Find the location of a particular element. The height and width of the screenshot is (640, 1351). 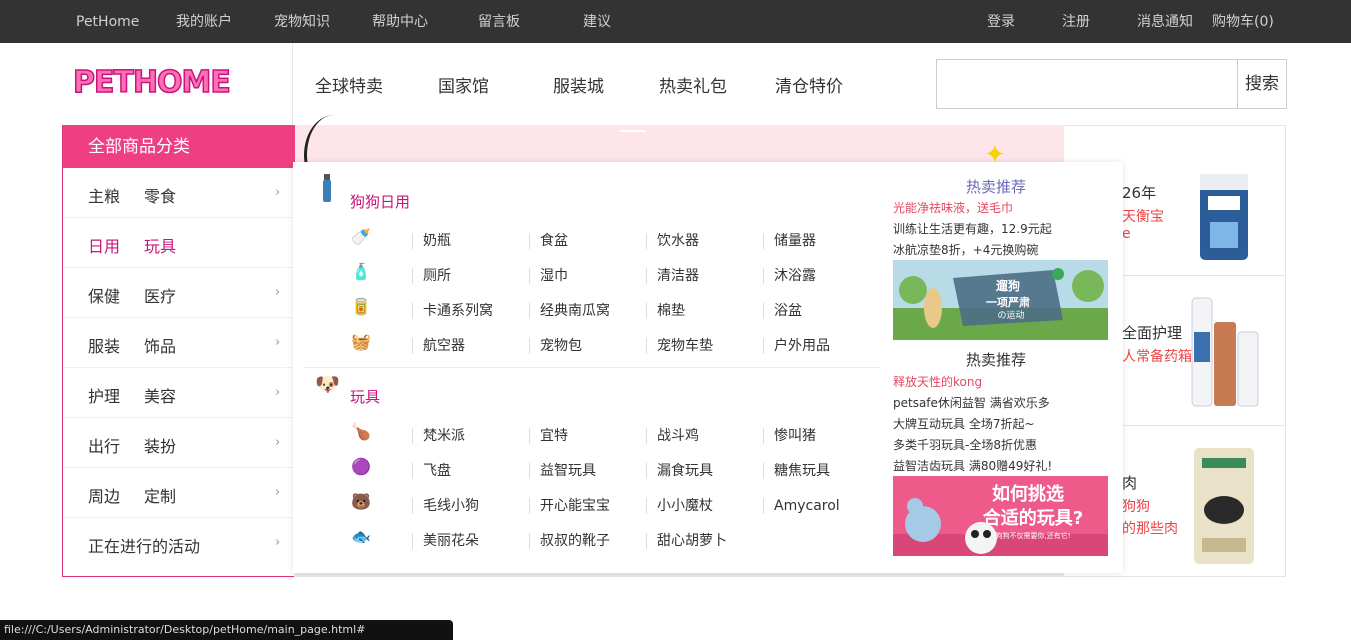

item-link: 益智玩具 is located at coordinates (562, 471).